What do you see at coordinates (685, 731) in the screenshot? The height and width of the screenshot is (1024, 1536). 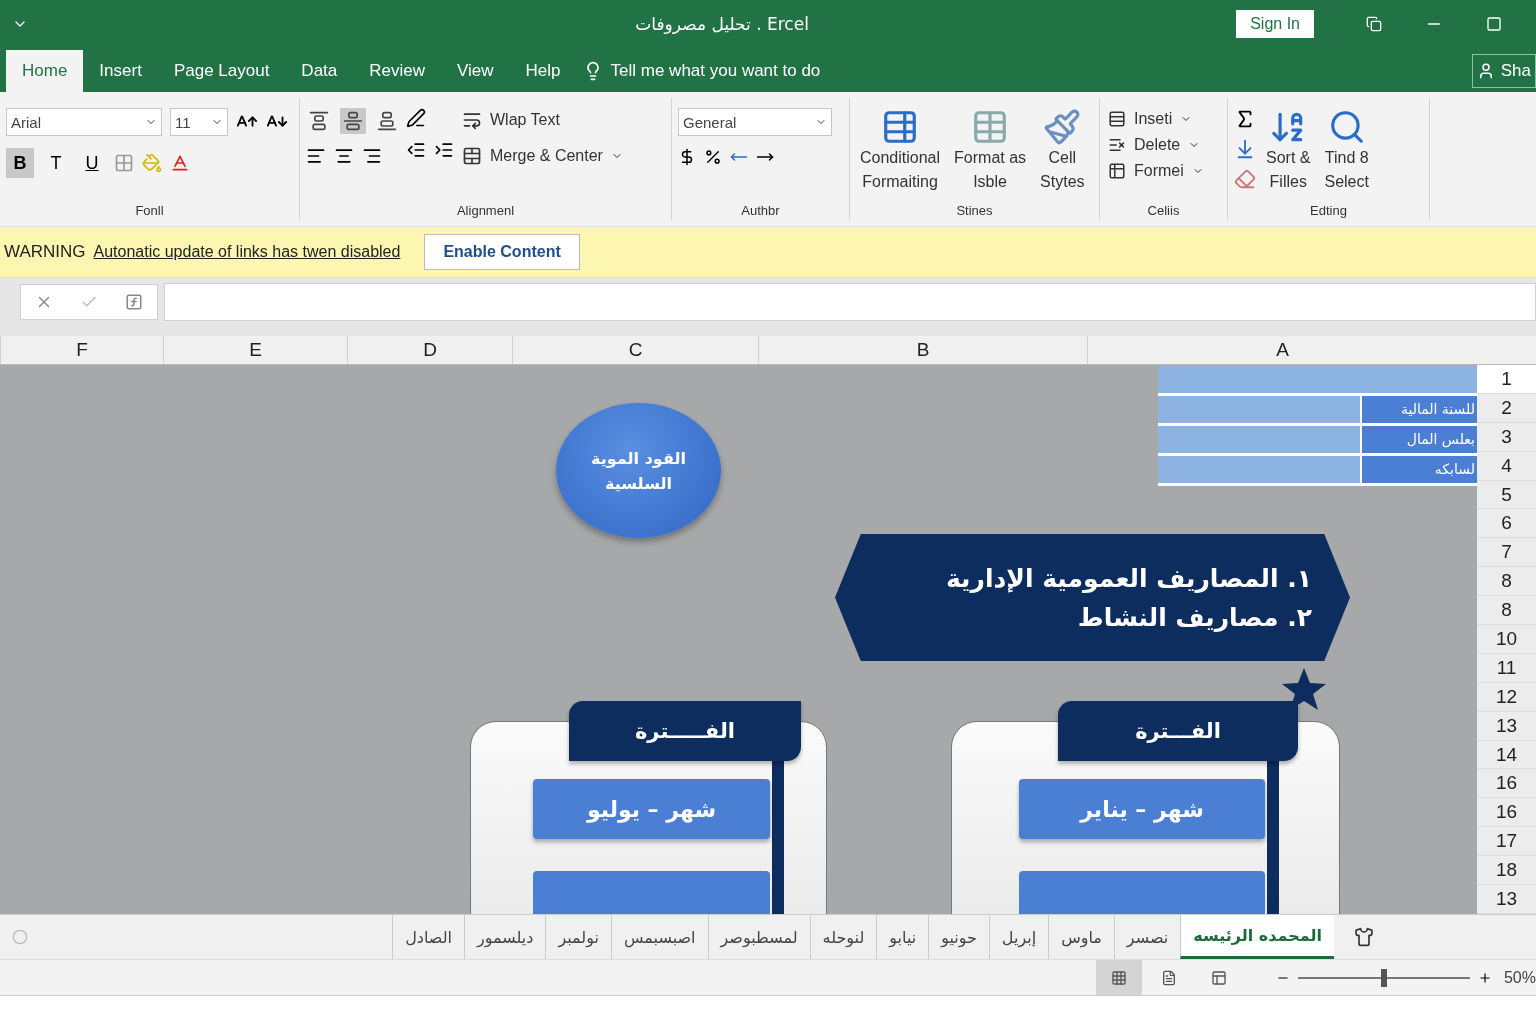 I see `card-header: الفـــــترة` at bounding box center [685, 731].